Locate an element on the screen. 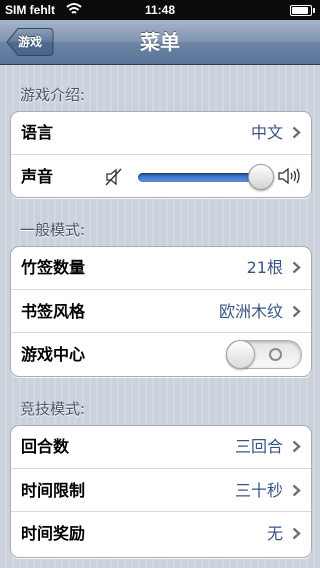  row-label: 书签风格 is located at coordinates (53, 311).